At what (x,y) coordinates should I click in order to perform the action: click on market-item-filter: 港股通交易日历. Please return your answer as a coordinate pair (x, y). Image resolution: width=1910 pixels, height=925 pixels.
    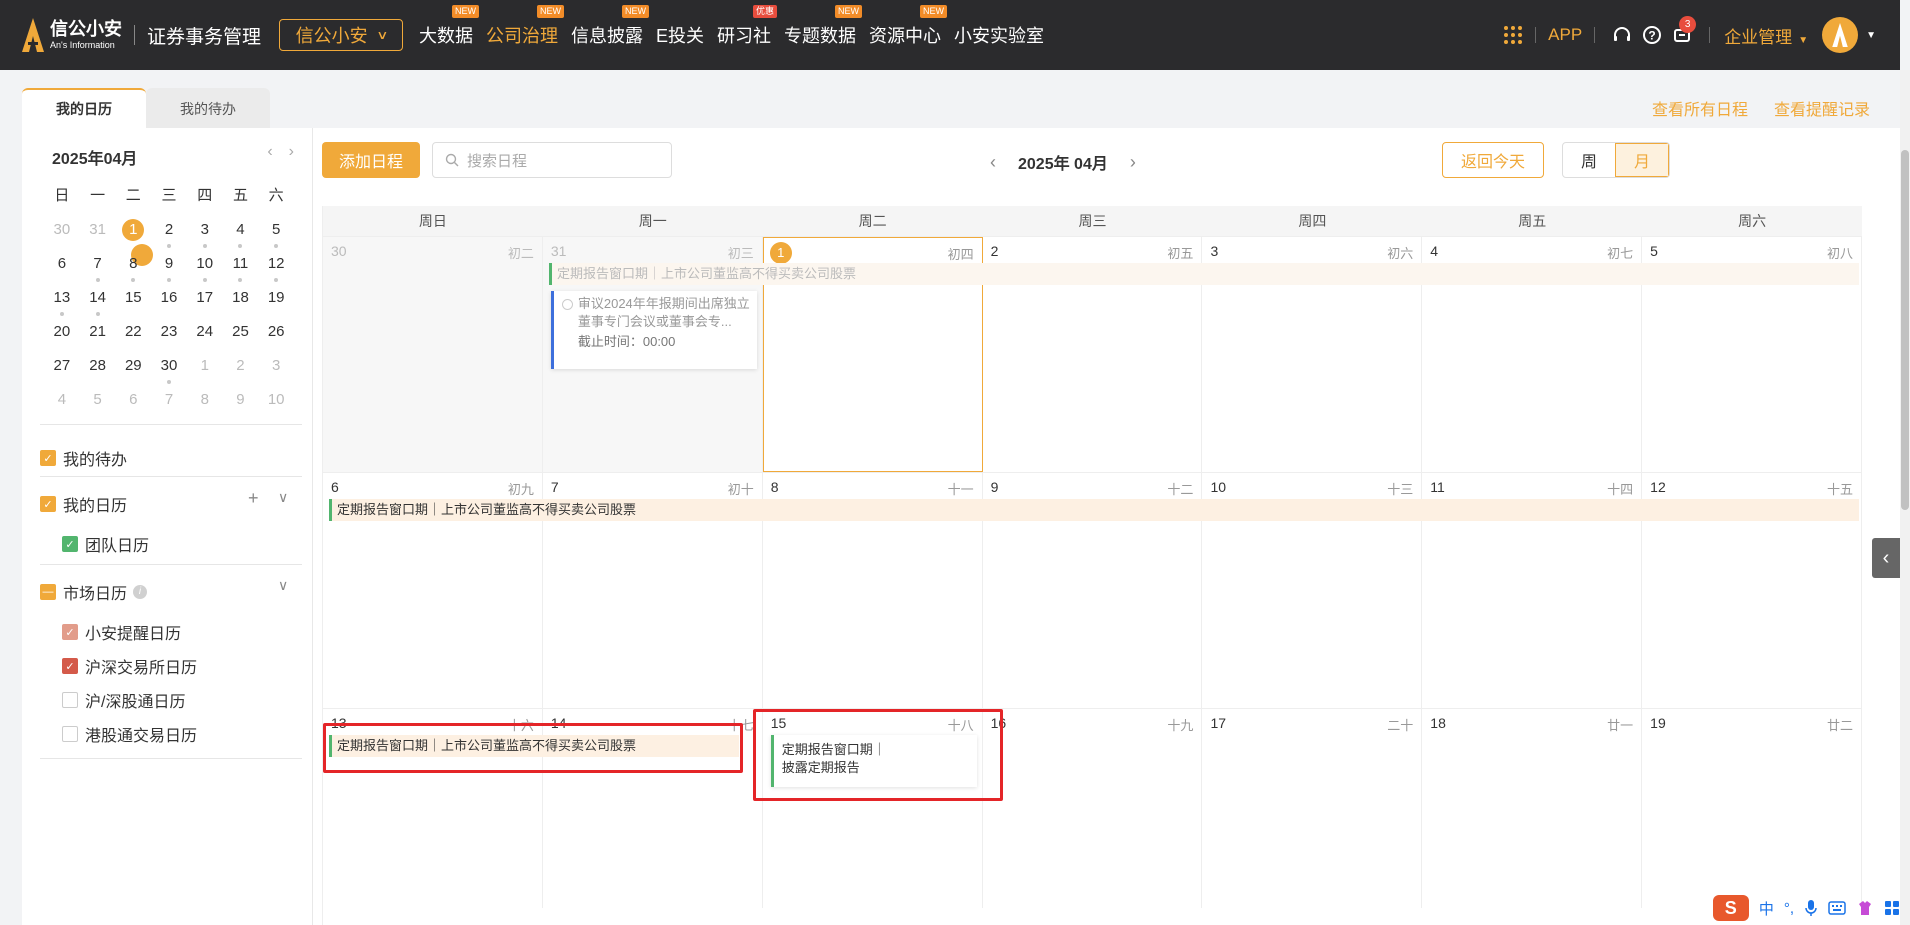
    Looking at the image, I should click on (129, 734).